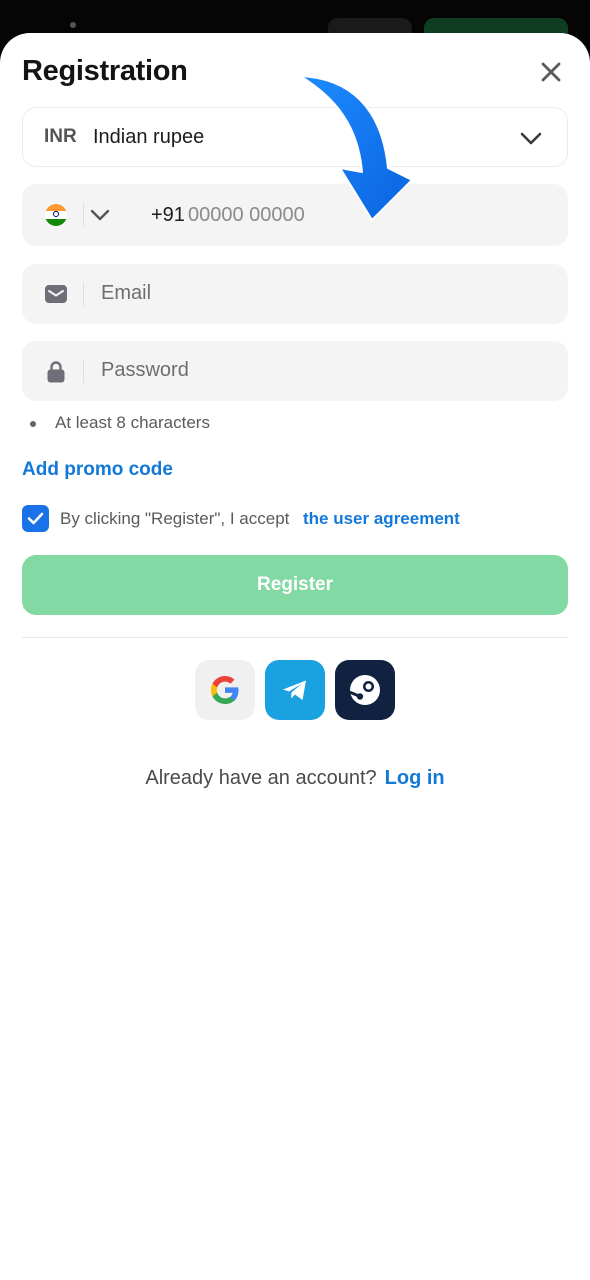  I want to click on register-button: Register, so click(295, 585).